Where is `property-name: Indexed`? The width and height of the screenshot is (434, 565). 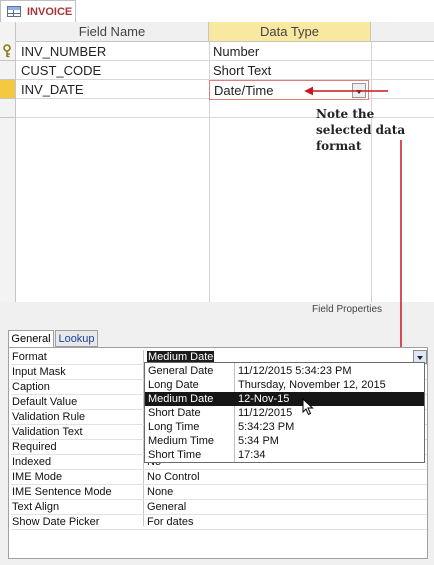 property-name: Indexed is located at coordinates (32, 462).